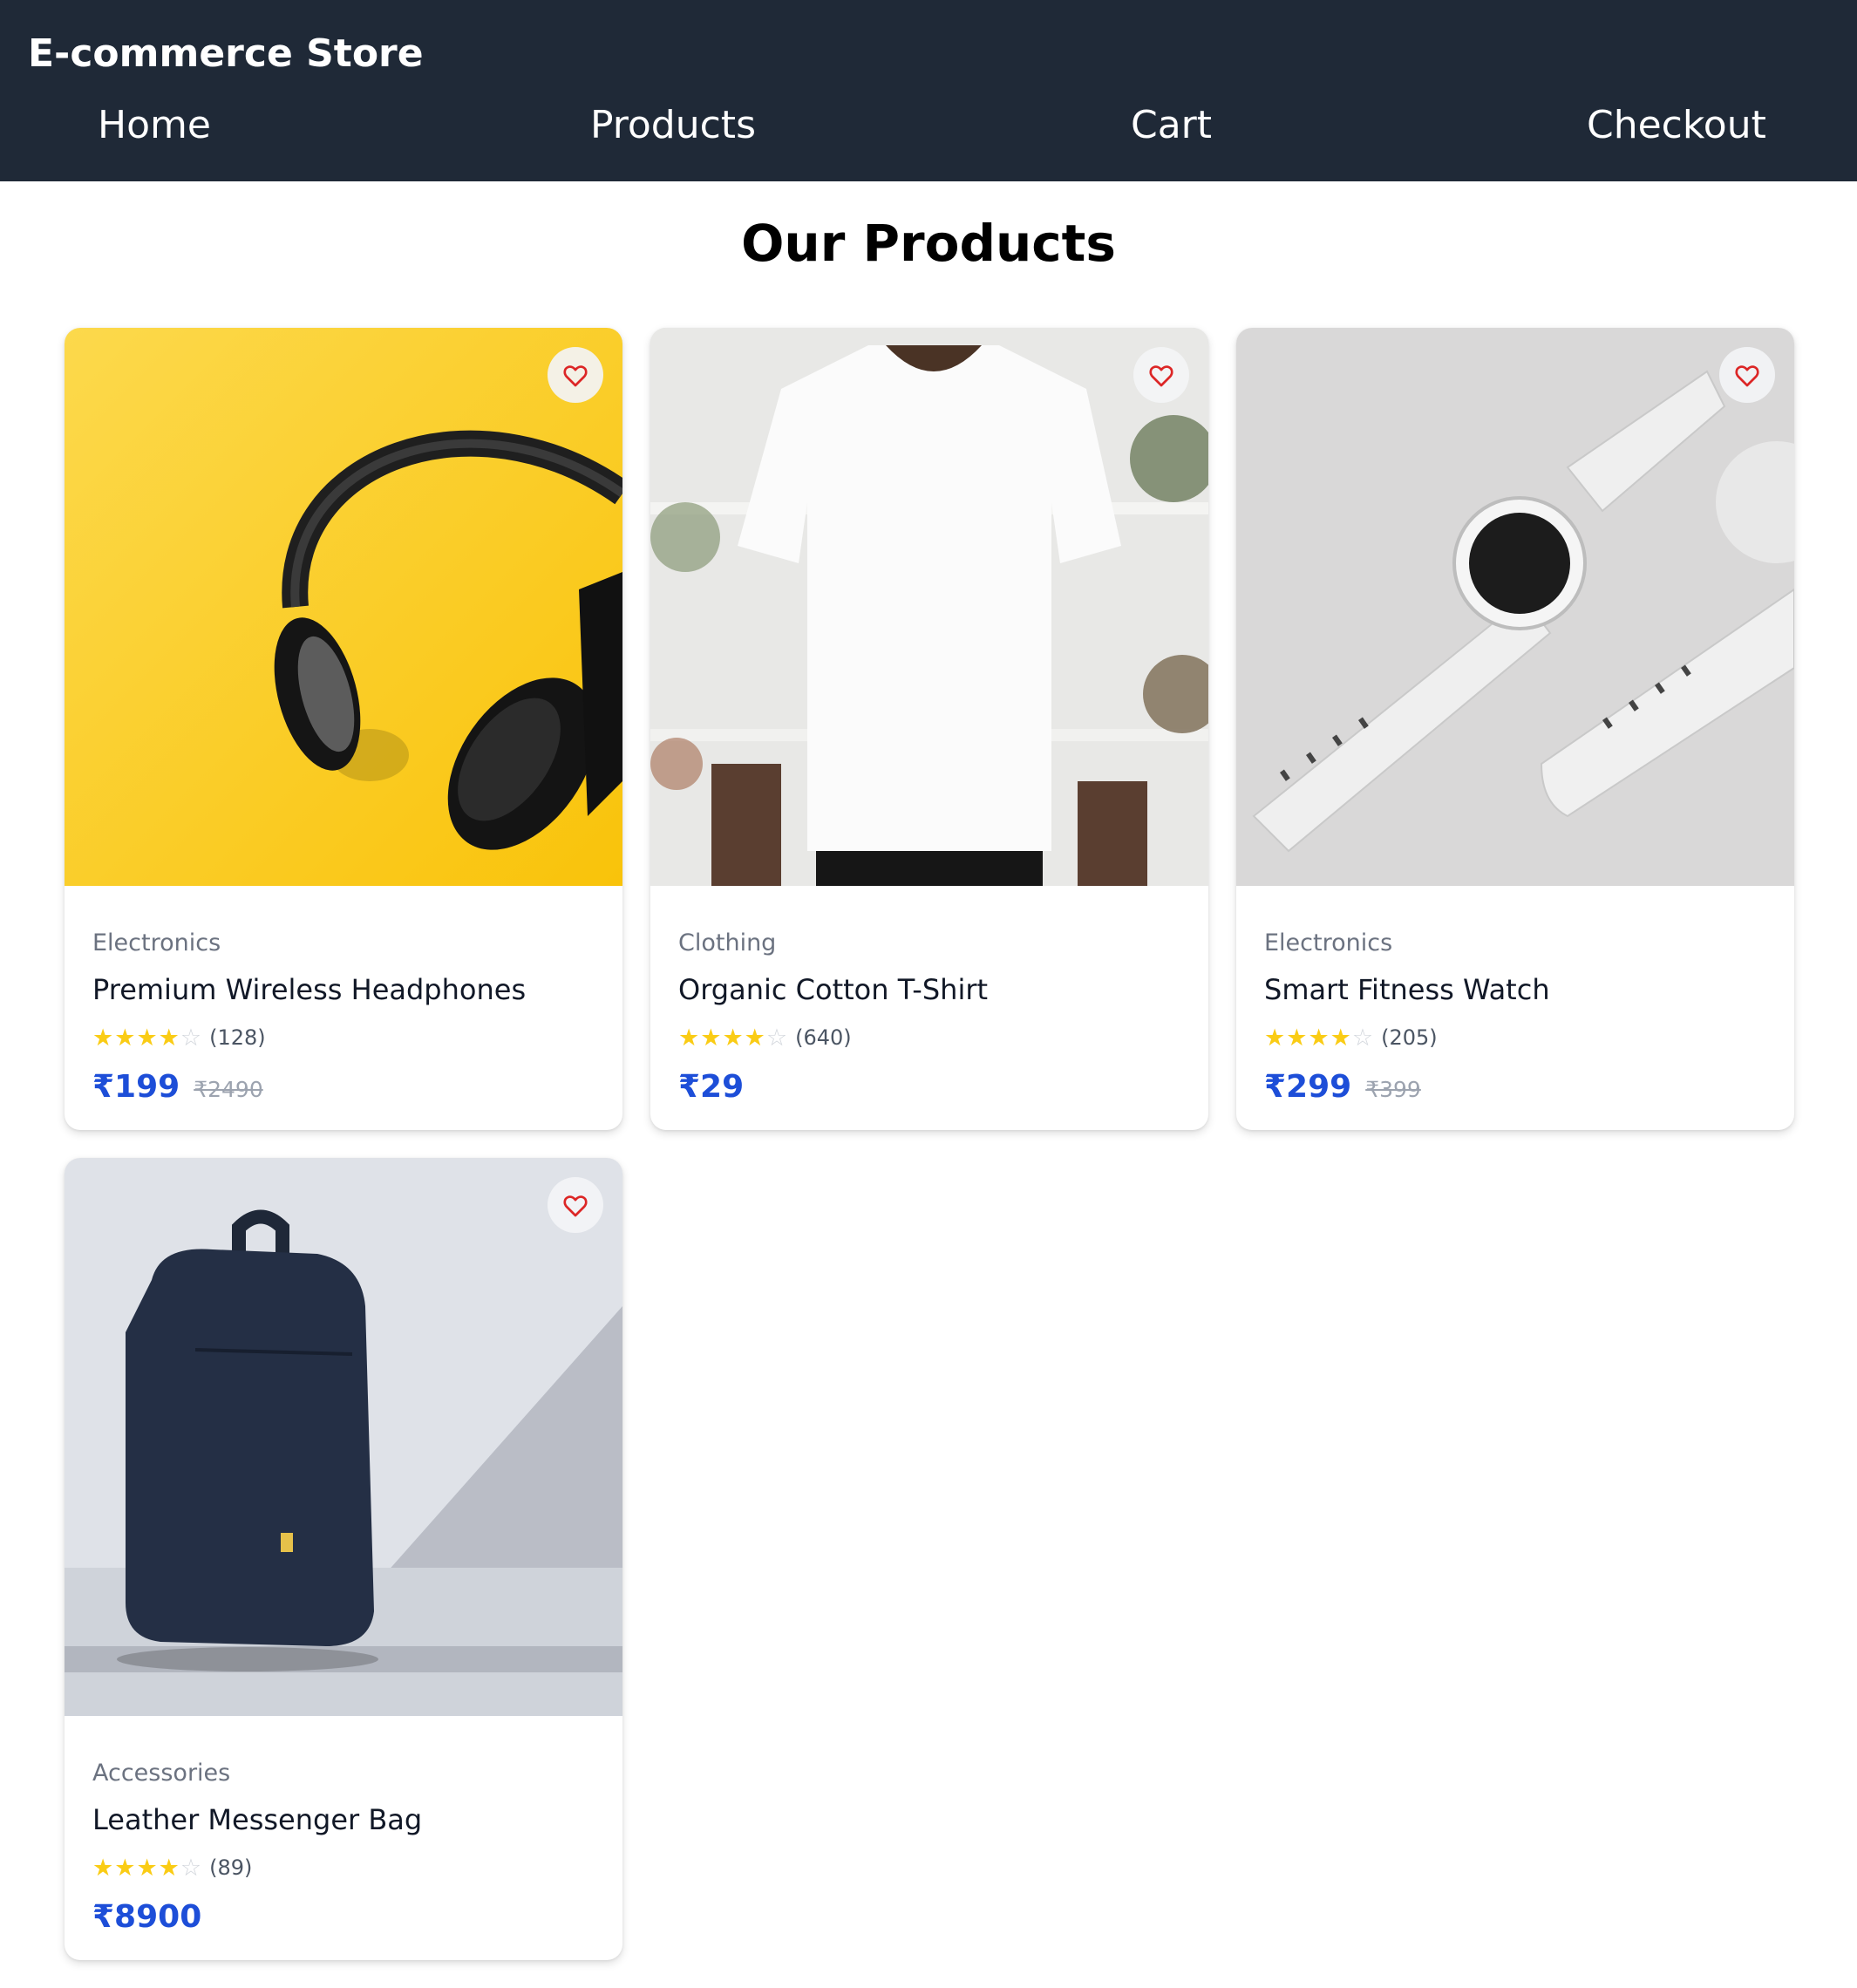 The height and width of the screenshot is (1988, 1857). I want to click on price-row: ₹29, so click(718, 1087).